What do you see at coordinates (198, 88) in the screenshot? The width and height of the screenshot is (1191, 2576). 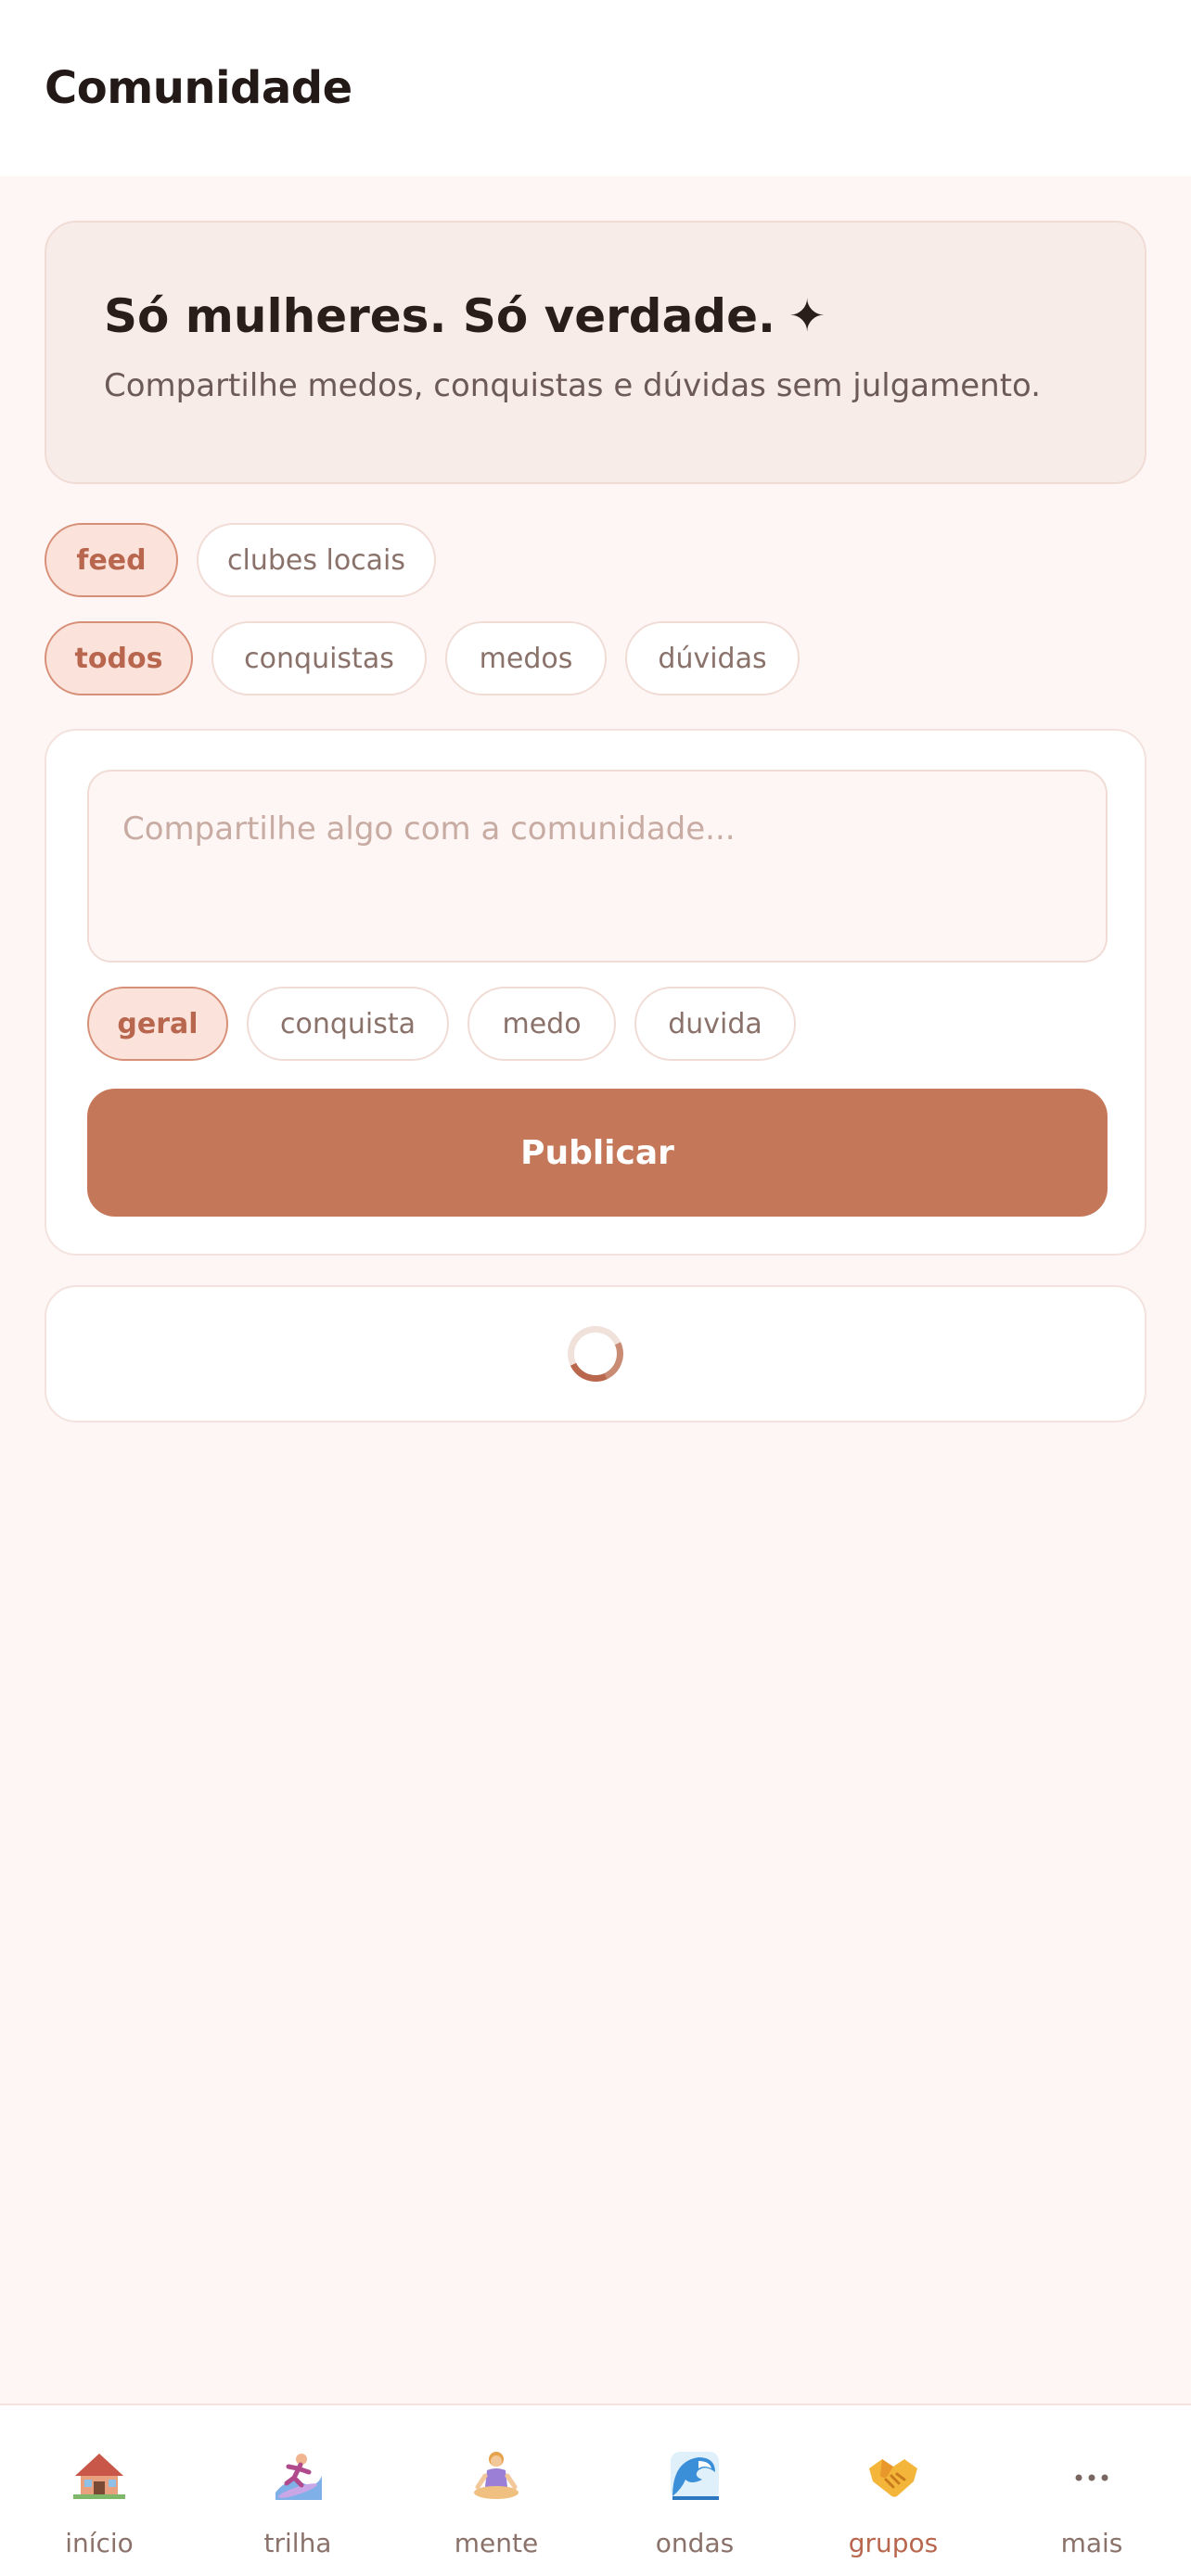 I see `page-title: Comunidade` at bounding box center [198, 88].